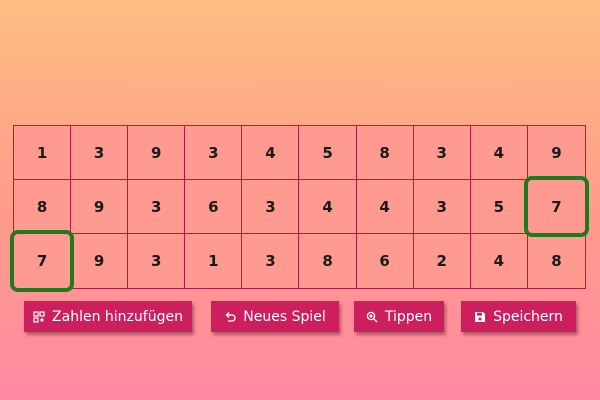 This screenshot has height=400, width=600. Describe the element at coordinates (528, 316) in the screenshot. I see `save-label: Speichern` at that location.